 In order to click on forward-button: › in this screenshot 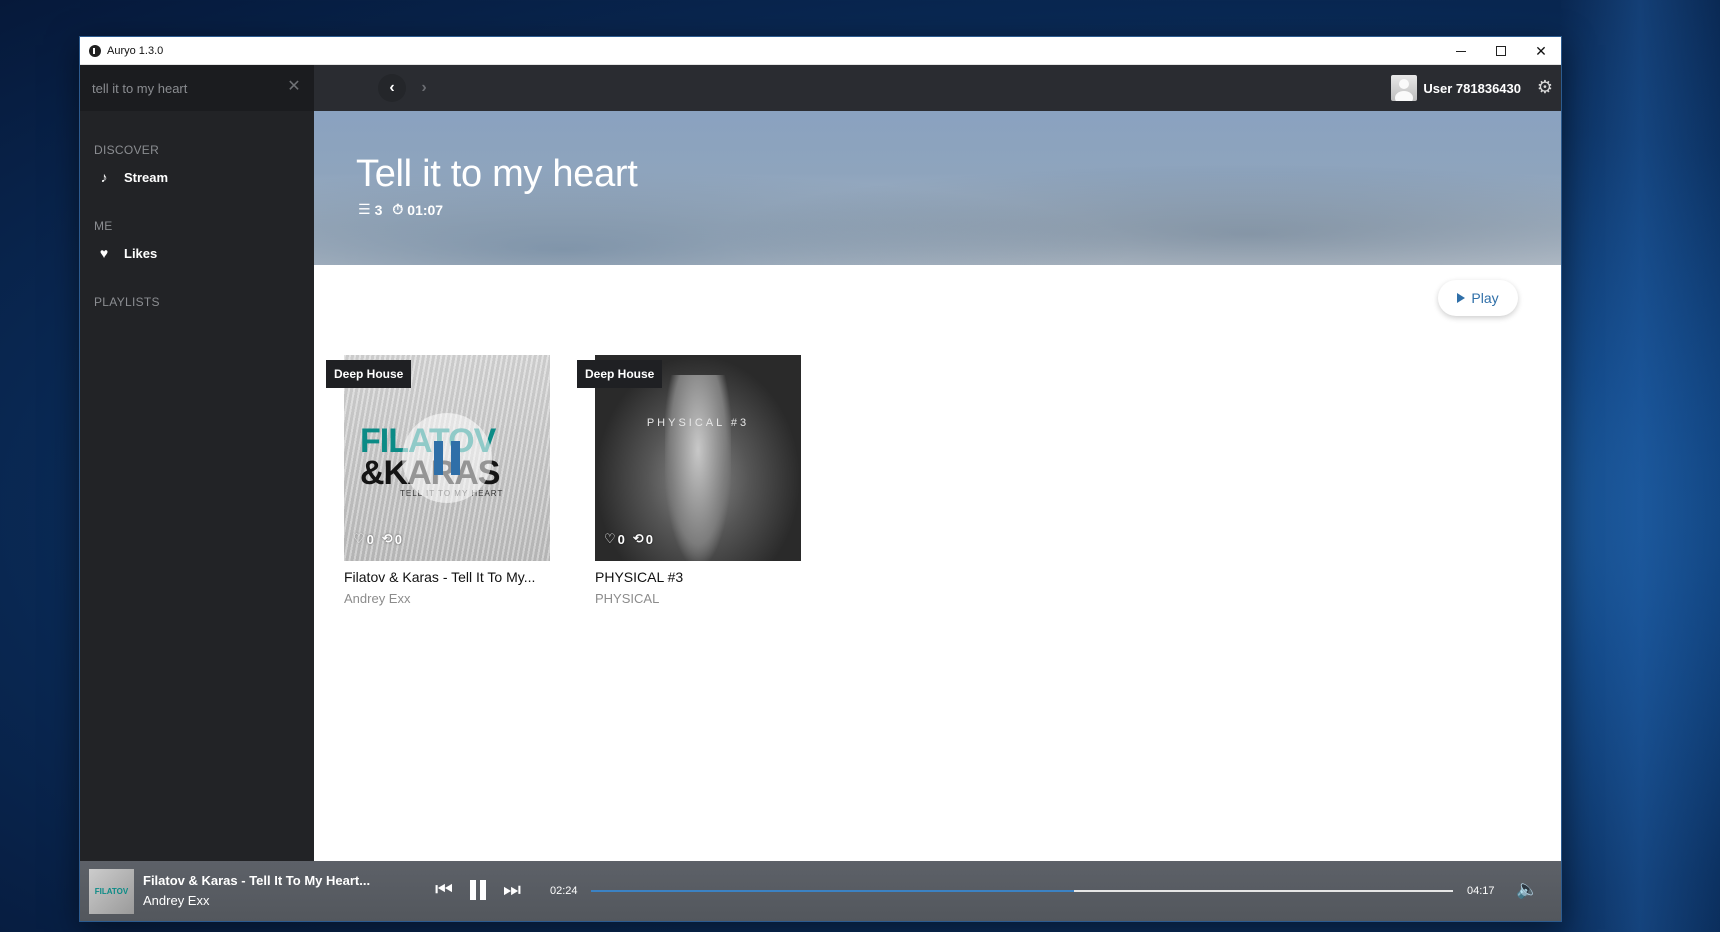, I will do `click(424, 88)`.